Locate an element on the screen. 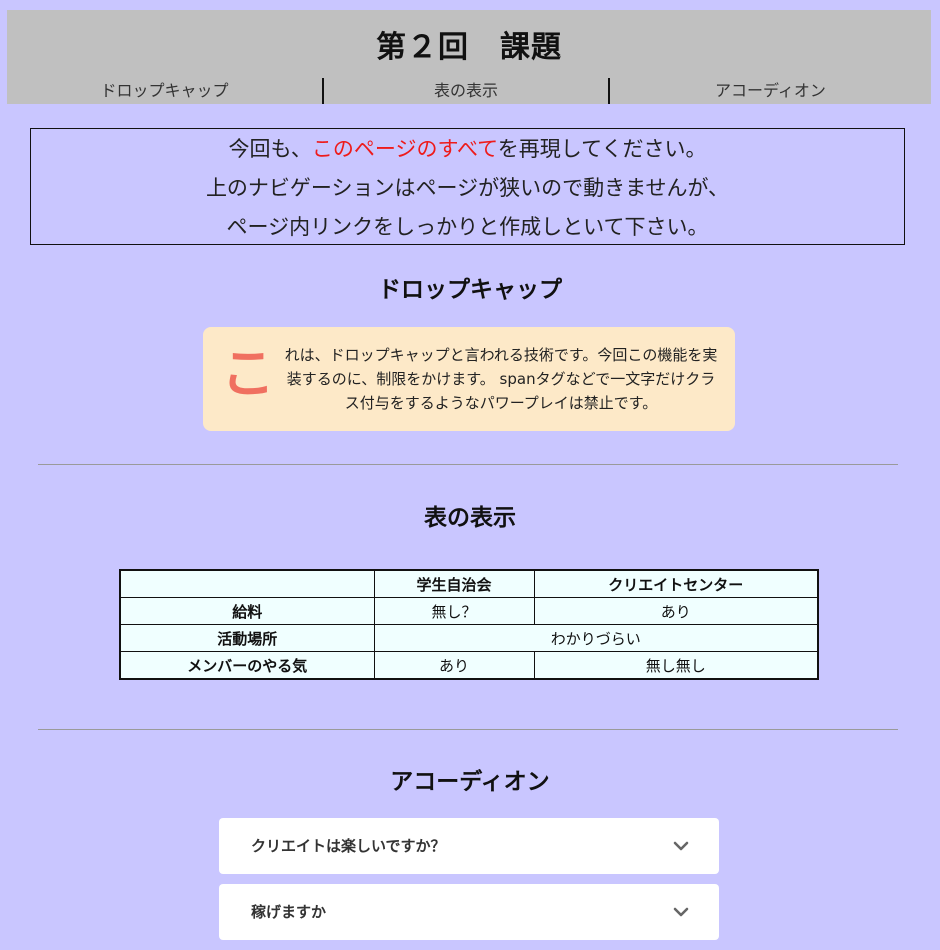  page-header: 第２回 課題 ドロップキャップ 表の表示 アコーディオン is located at coordinates (469, 57).